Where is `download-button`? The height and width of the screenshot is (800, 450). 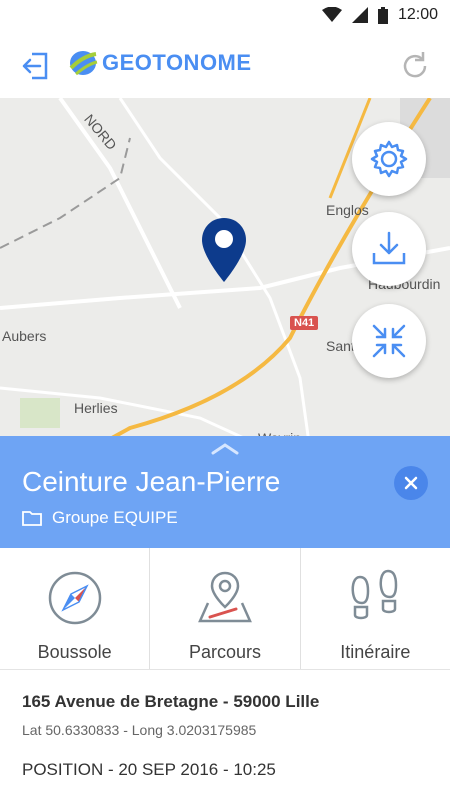
download-button is located at coordinates (389, 249).